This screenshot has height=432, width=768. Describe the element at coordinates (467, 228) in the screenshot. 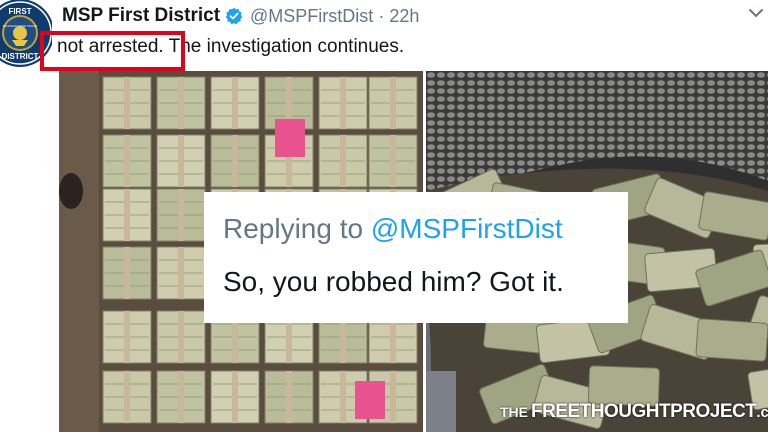

I see `reply-handle-link: @MSPFirstDist` at that location.